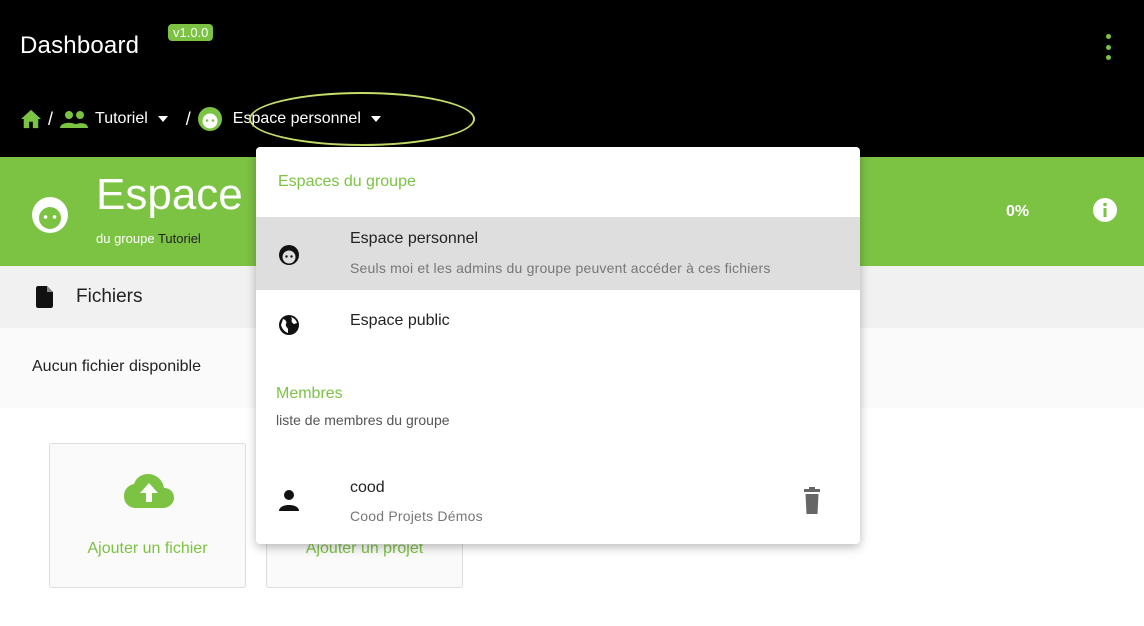 Image resolution: width=1144 pixels, height=626 pixels. What do you see at coordinates (31, 119) in the screenshot?
I see `home-icon` at bounding box center [31, 119].